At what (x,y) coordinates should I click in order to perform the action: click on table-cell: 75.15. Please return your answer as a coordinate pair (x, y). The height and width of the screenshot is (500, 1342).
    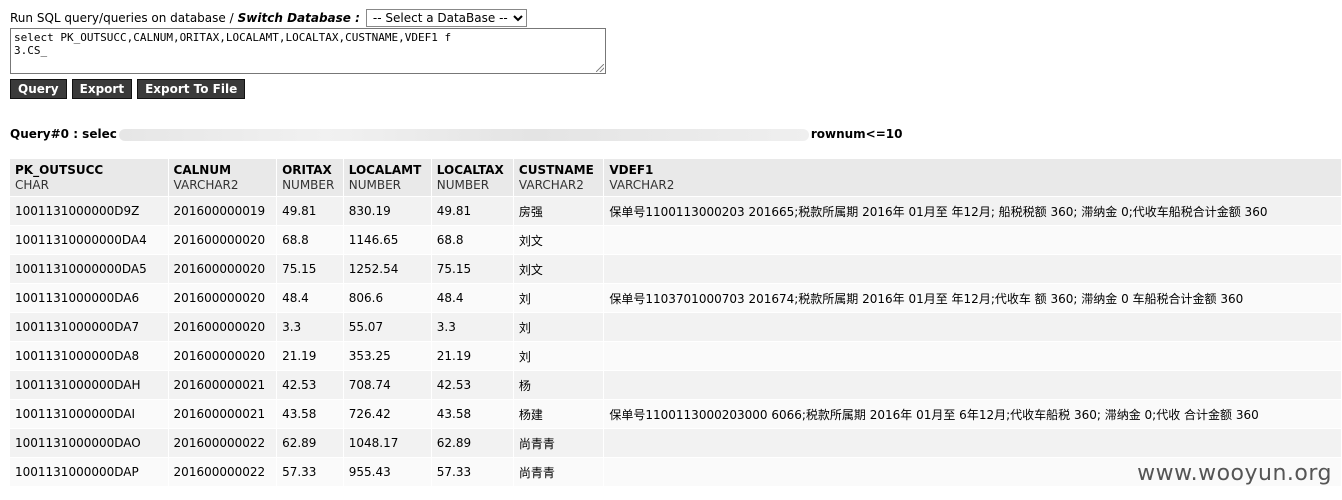
    Looking at the image, I should click on (310, 269).